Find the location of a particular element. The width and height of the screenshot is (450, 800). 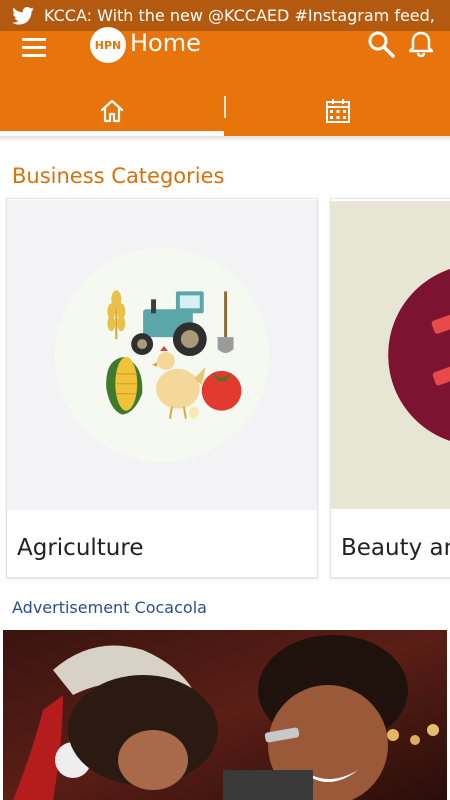

category-label: Beauty and is located at coordinates (395, 548).